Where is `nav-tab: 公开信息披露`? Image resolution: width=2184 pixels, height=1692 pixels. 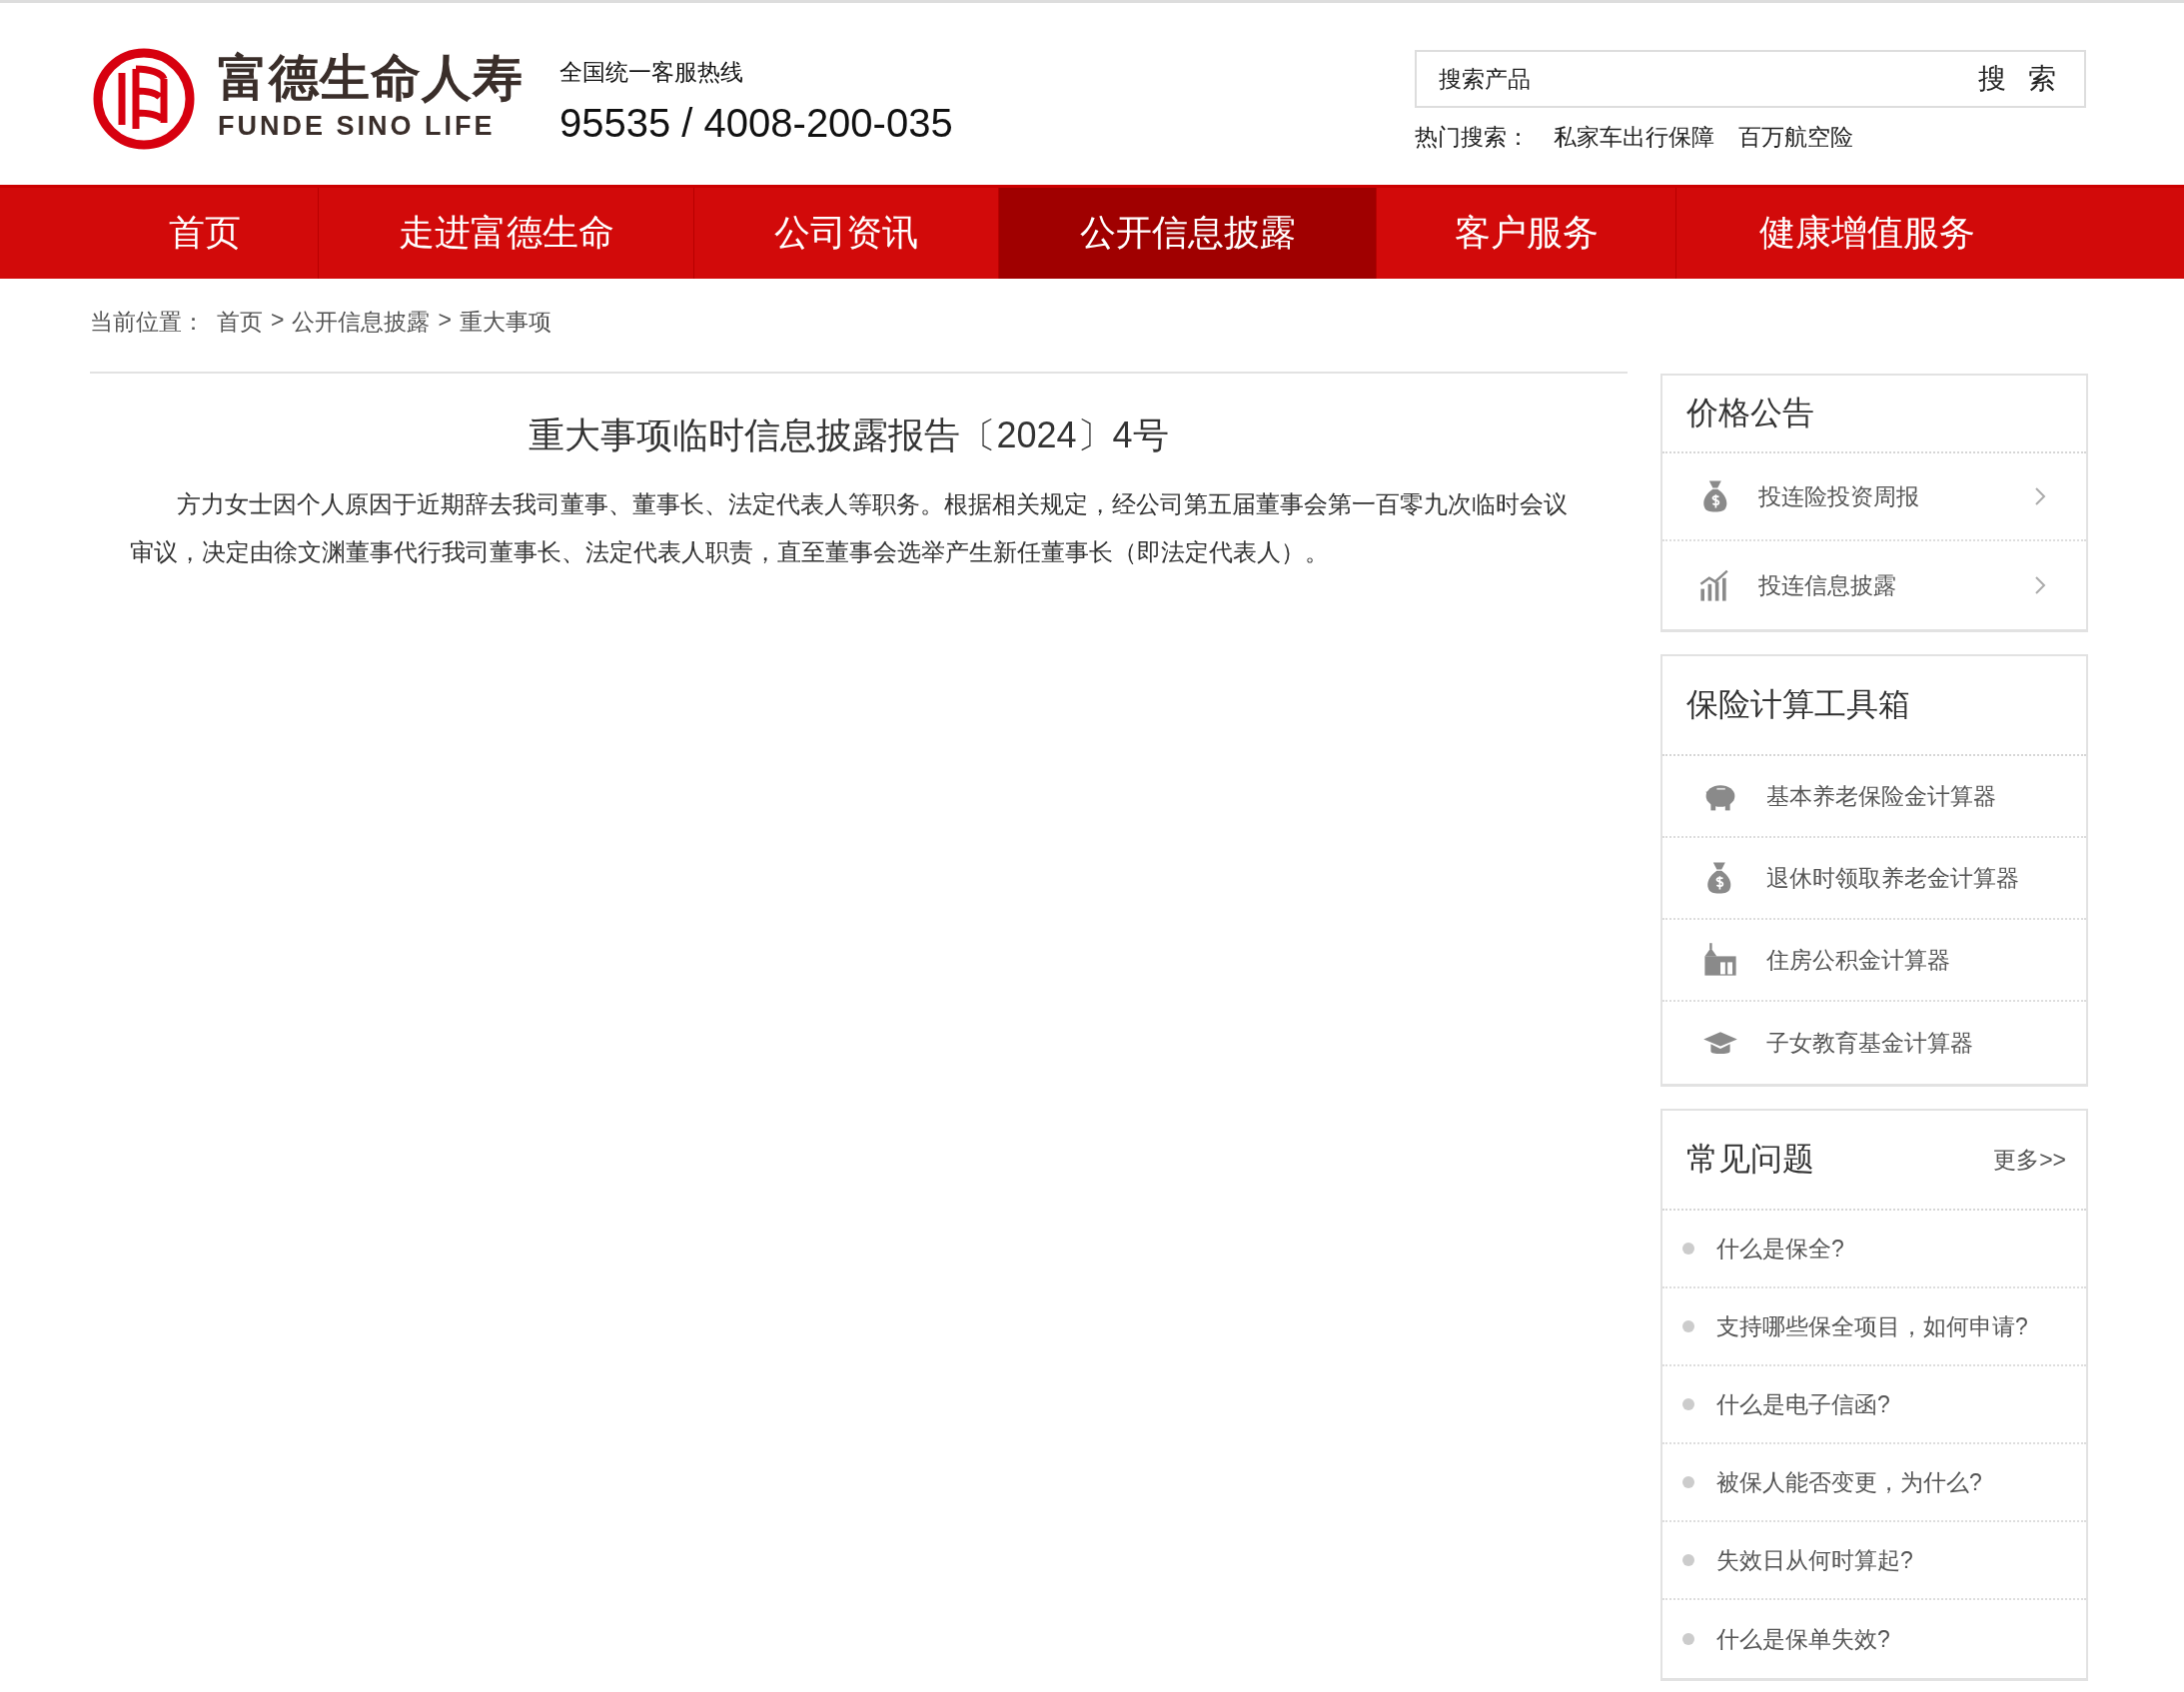 nav-tab: 公开信息披露 is located at coordinates (1188, 233).